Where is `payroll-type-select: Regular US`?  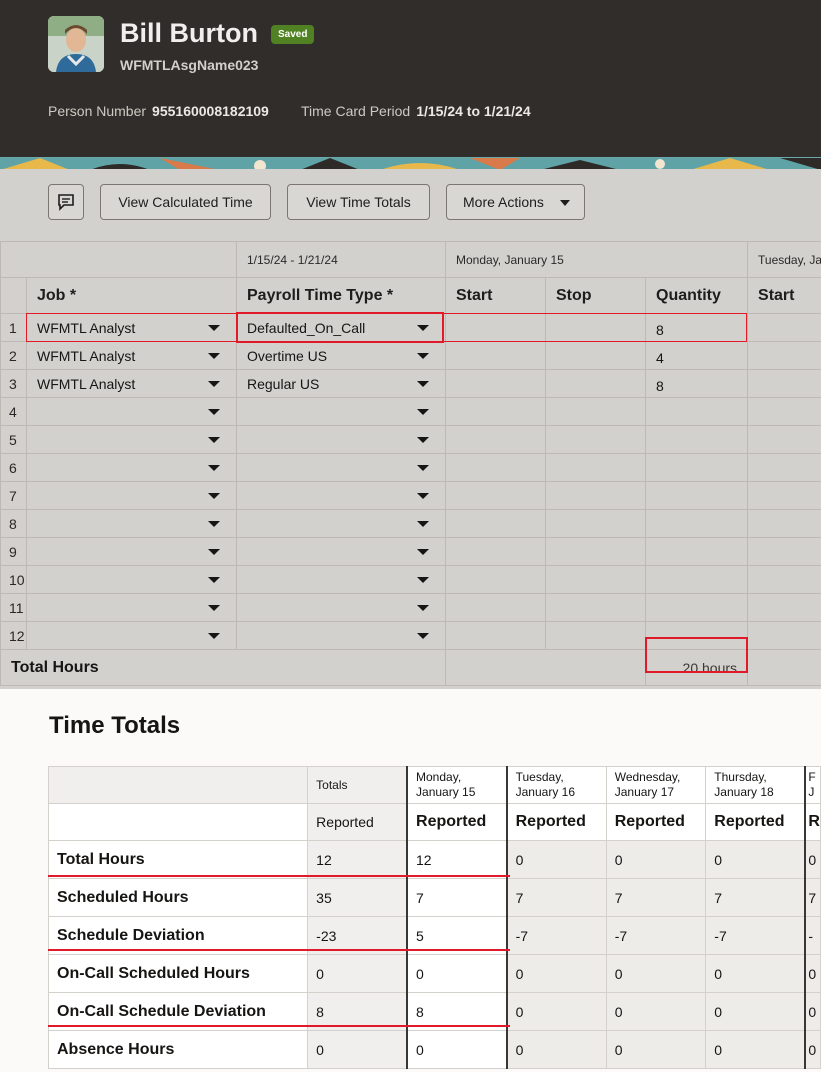
payroll-type-select: Regular US is located at coordinates (341, 383).